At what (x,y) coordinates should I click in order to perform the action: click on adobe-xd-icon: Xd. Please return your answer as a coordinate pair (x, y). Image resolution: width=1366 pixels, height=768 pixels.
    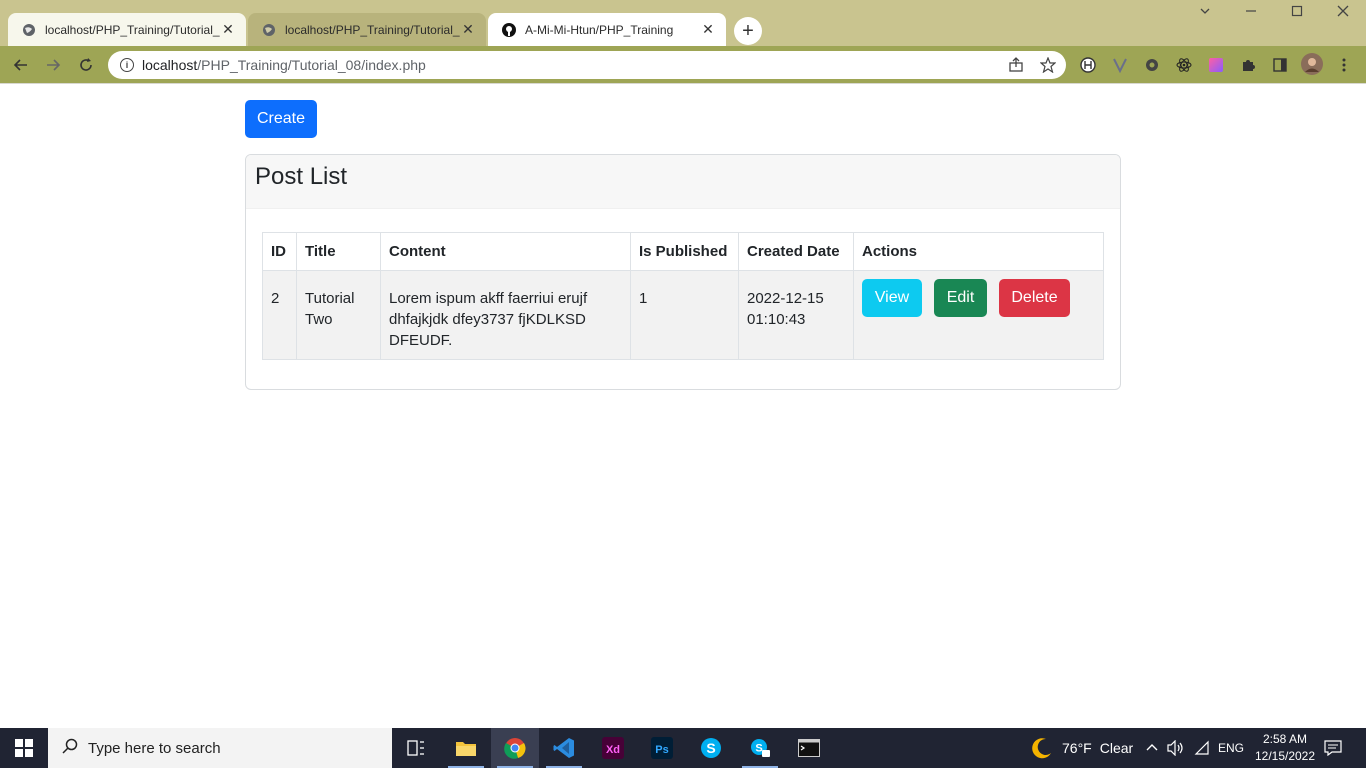
    Looking at the image, I should click on (613, 748).